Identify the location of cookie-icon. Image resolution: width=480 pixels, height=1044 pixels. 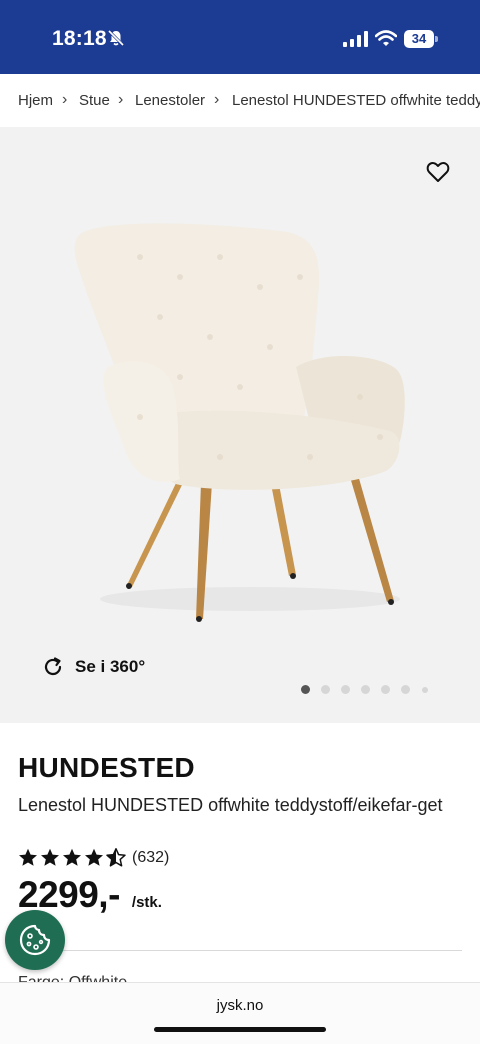
(35, 940).